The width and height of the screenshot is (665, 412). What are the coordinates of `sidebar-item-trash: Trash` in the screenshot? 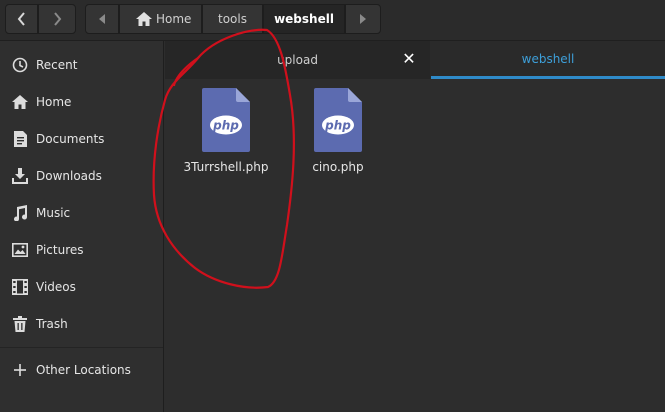 It's located at (81, 323).